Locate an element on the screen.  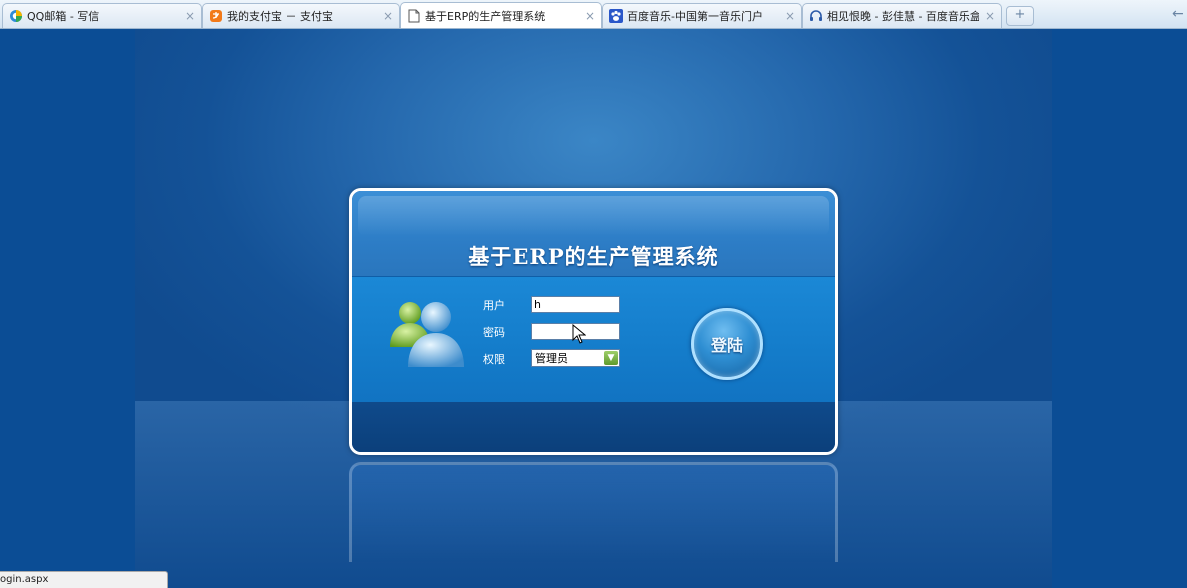
role-select: 管理员 ▼ is located at coordinates (575, 358).